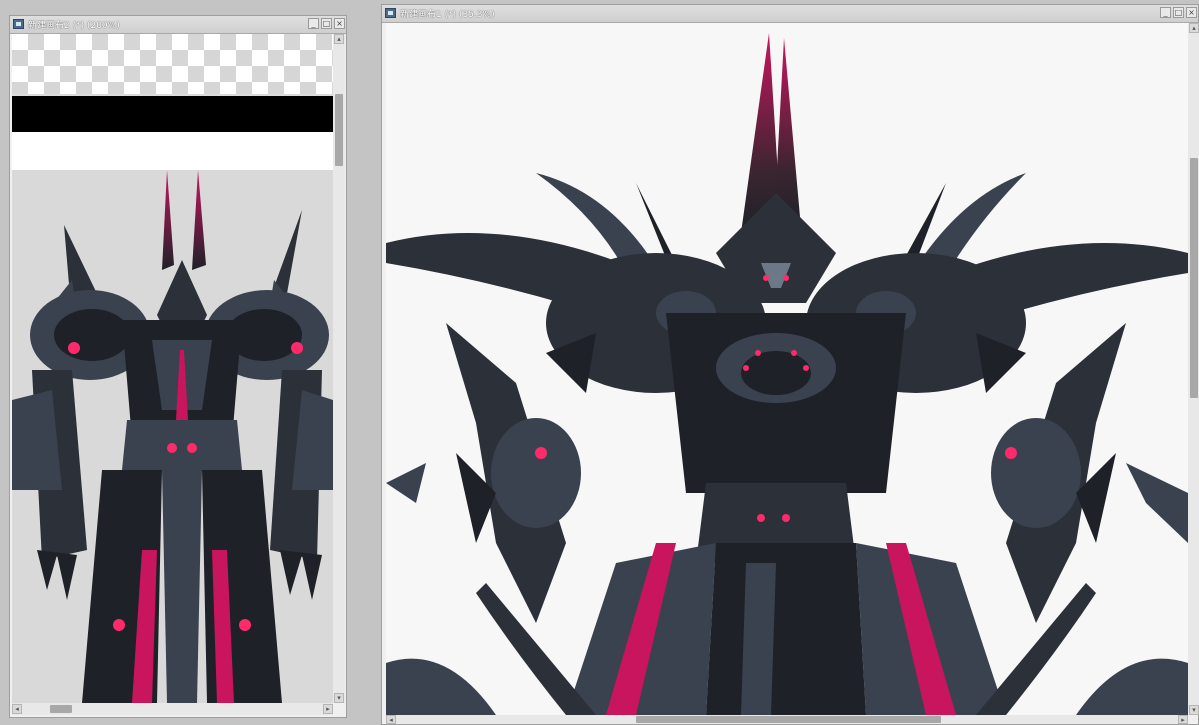  Describe the element at coordinates (172, 114) in the screenshot. I see `black-band` at that location.